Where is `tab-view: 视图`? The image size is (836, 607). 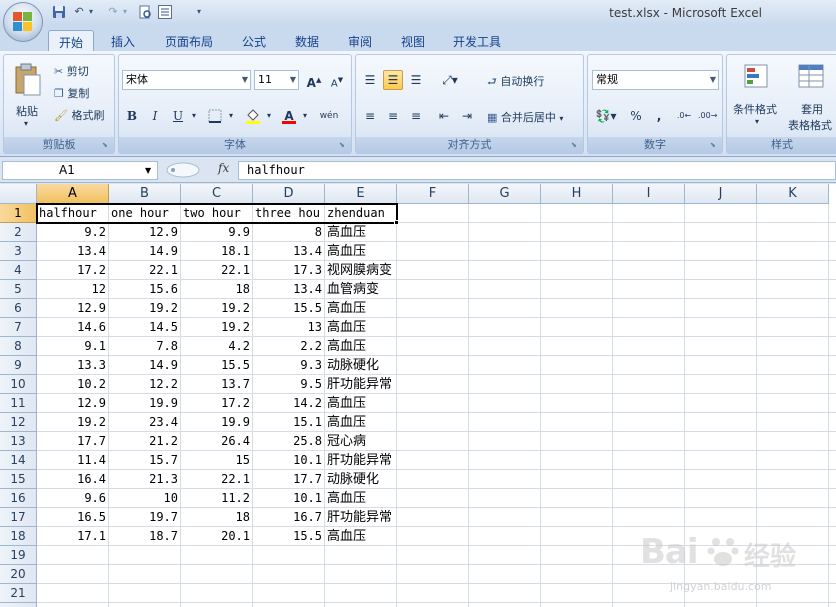
tab-view: 视图 is located at coordinates (413, 41).